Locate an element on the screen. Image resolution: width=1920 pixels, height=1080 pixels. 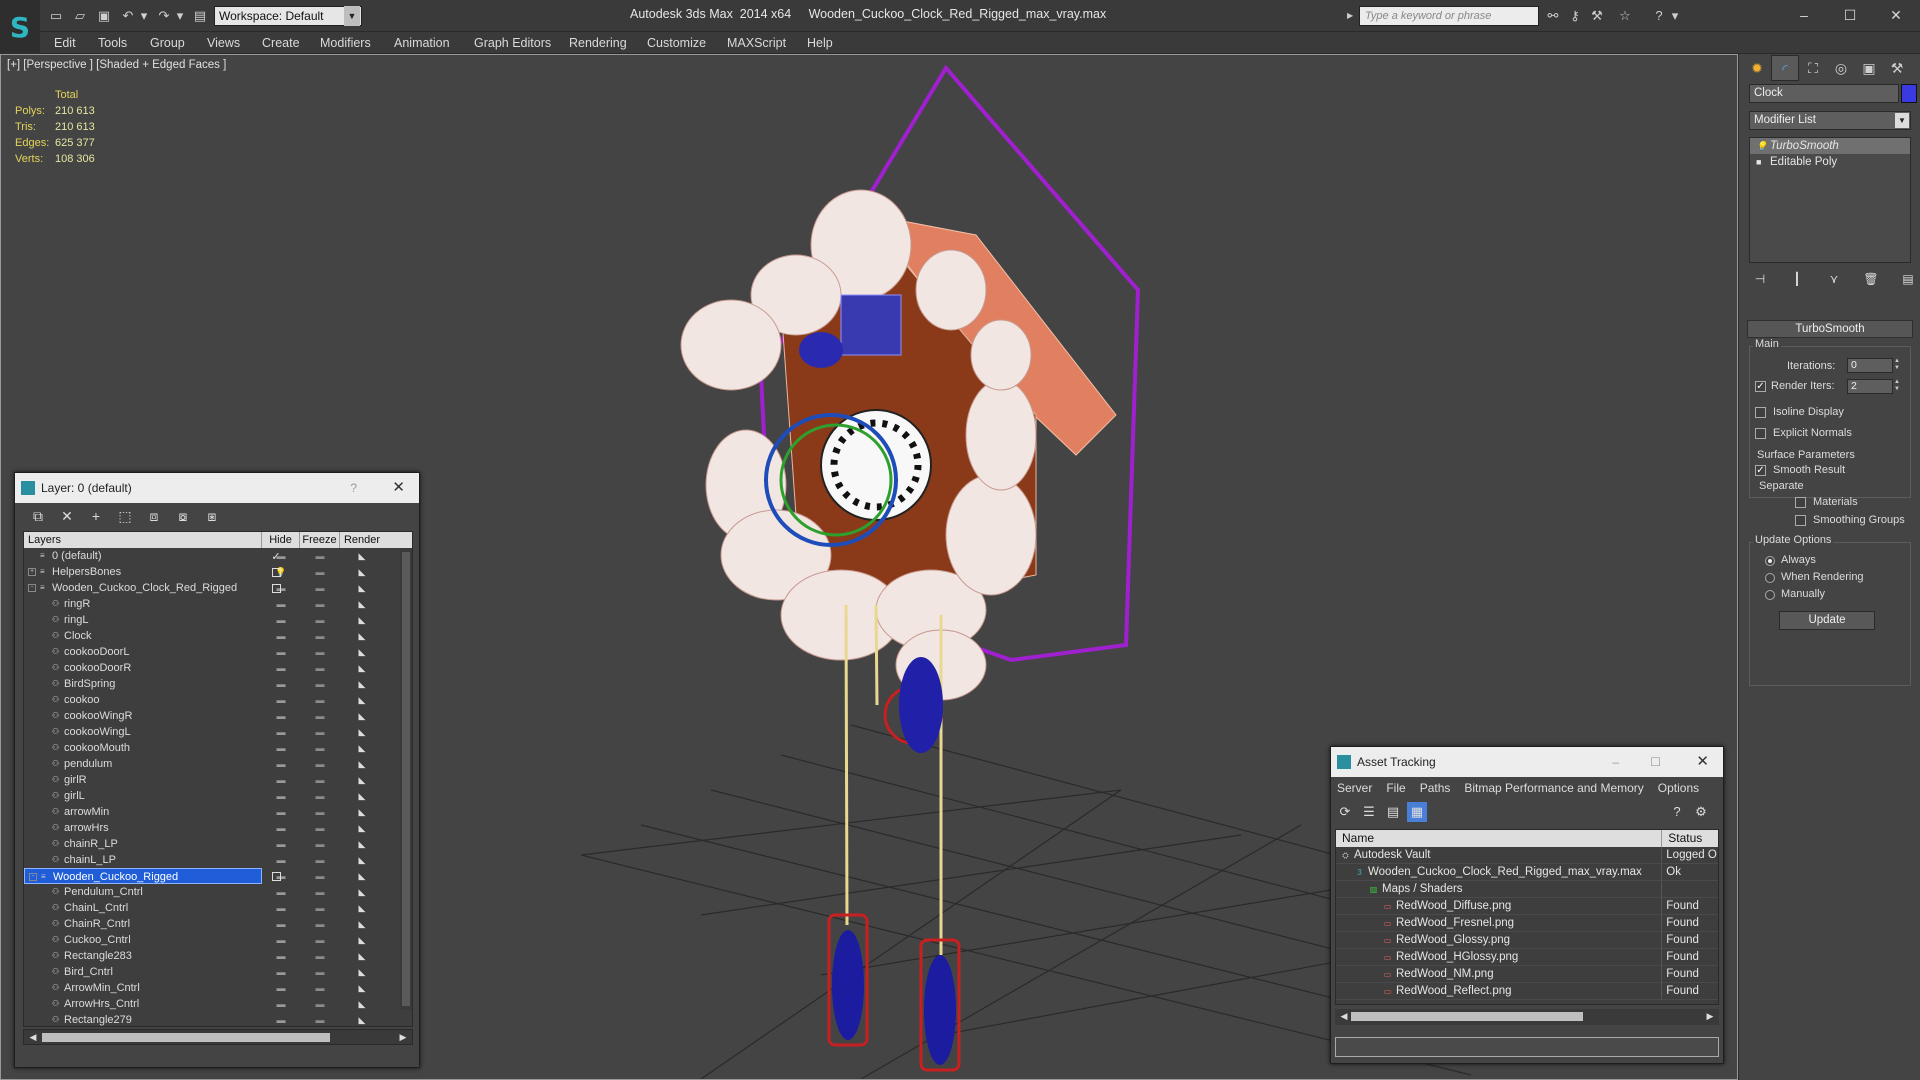
layer-row: ⚇ pendulum ▬ ▬ ◣ is located at coordinates (218, 764).